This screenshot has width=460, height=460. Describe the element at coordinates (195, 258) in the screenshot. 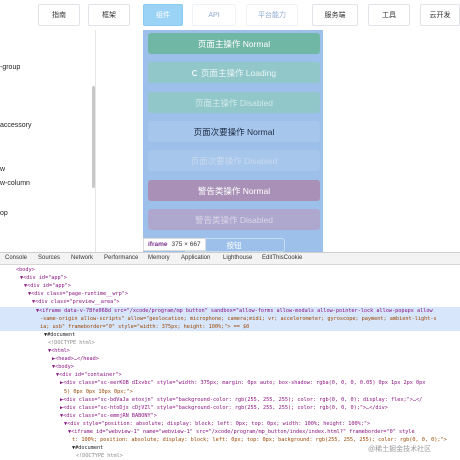

I see `tab-application: Application` at that location.